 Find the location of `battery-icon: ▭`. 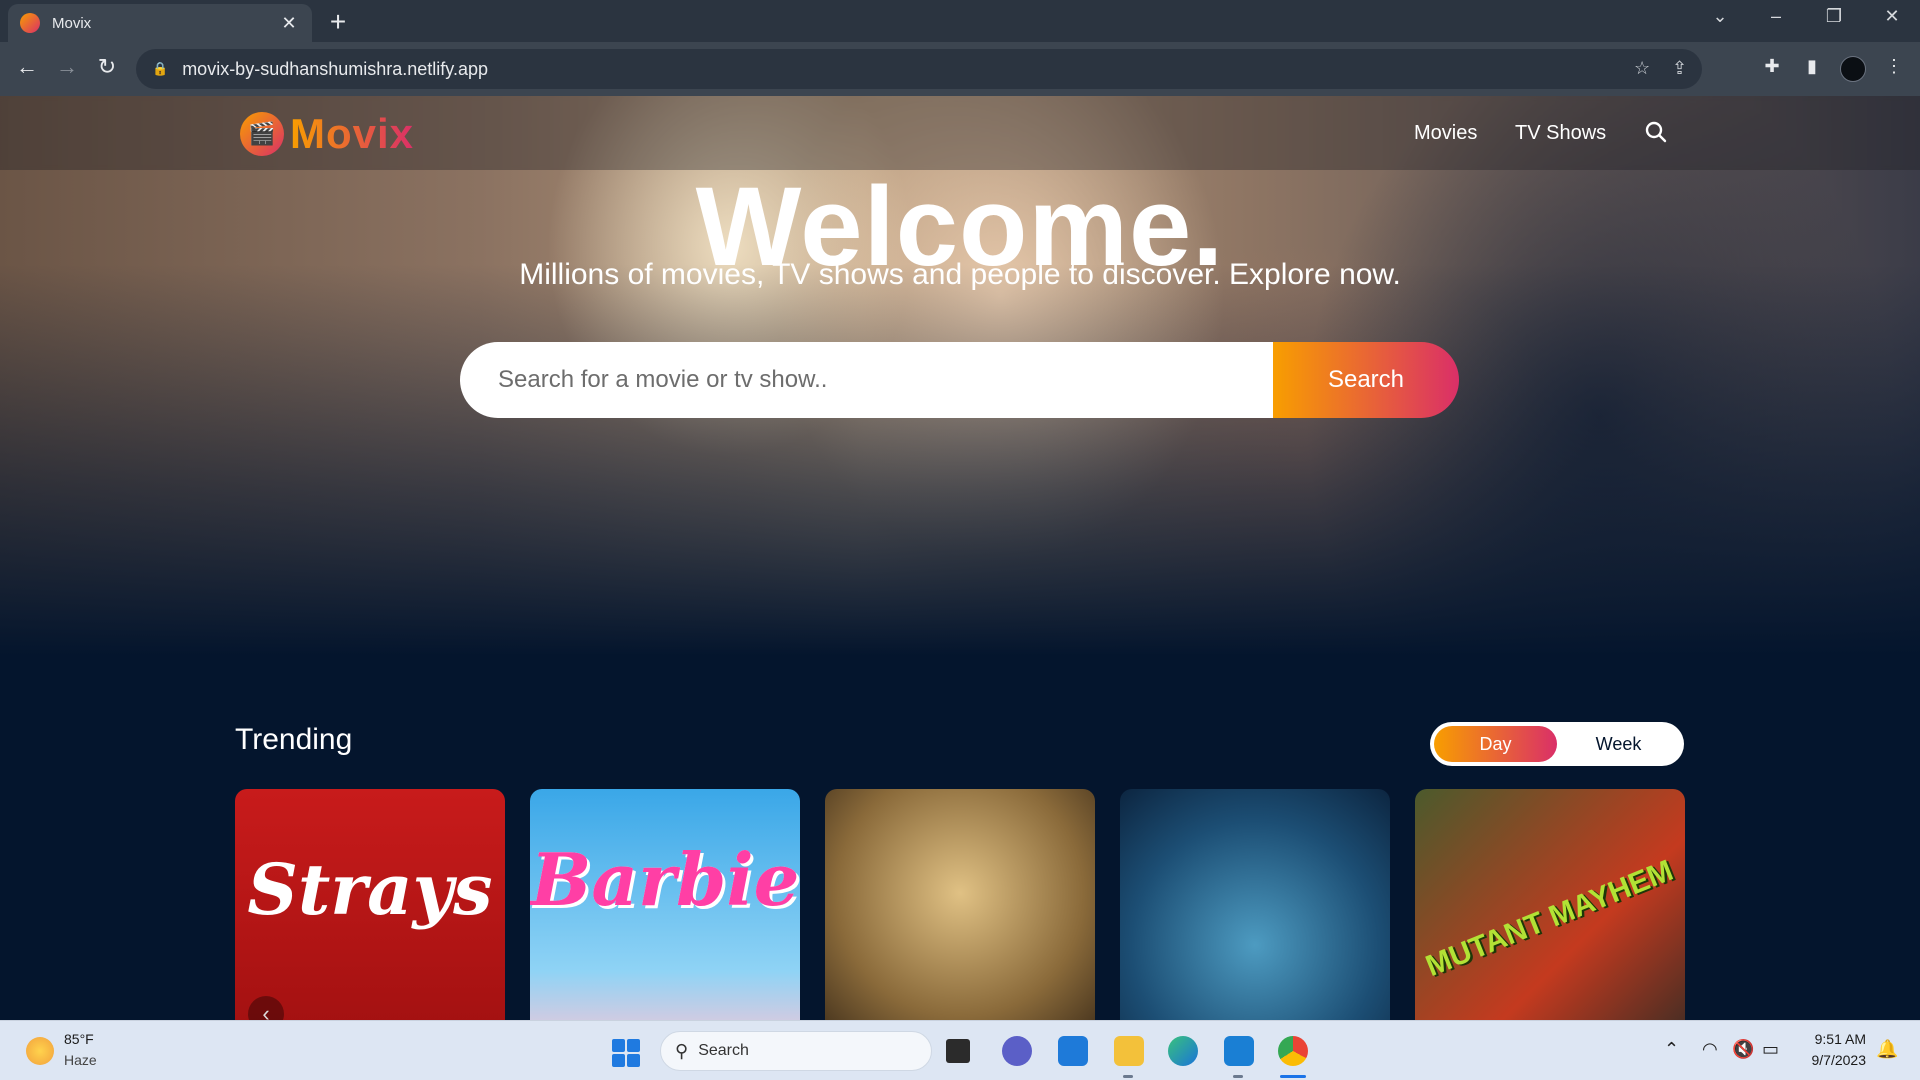

battery-icon: ▭ is located at coordinates (1770, 1049).